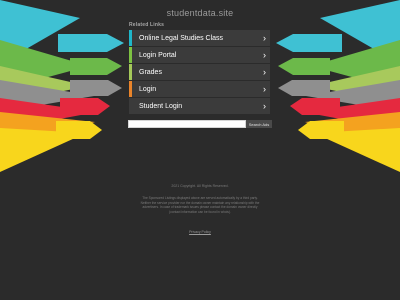 This screenshot has height=300, width=400. Describe the element at coordinates (199, 55) in the screenshot. I see `related-link-login-portal: Login Portal ›` at that location.